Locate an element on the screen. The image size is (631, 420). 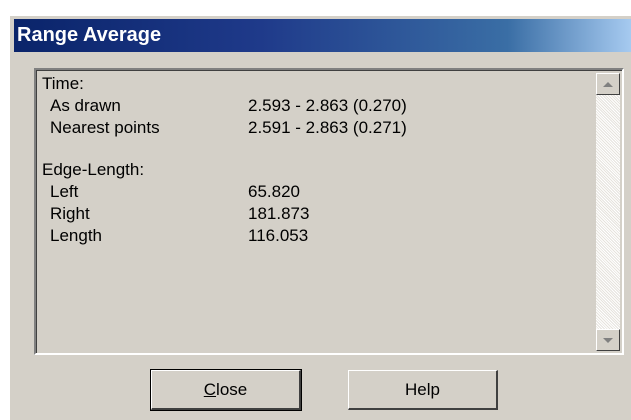
help-button: Help is located at coordinates (423, 390).